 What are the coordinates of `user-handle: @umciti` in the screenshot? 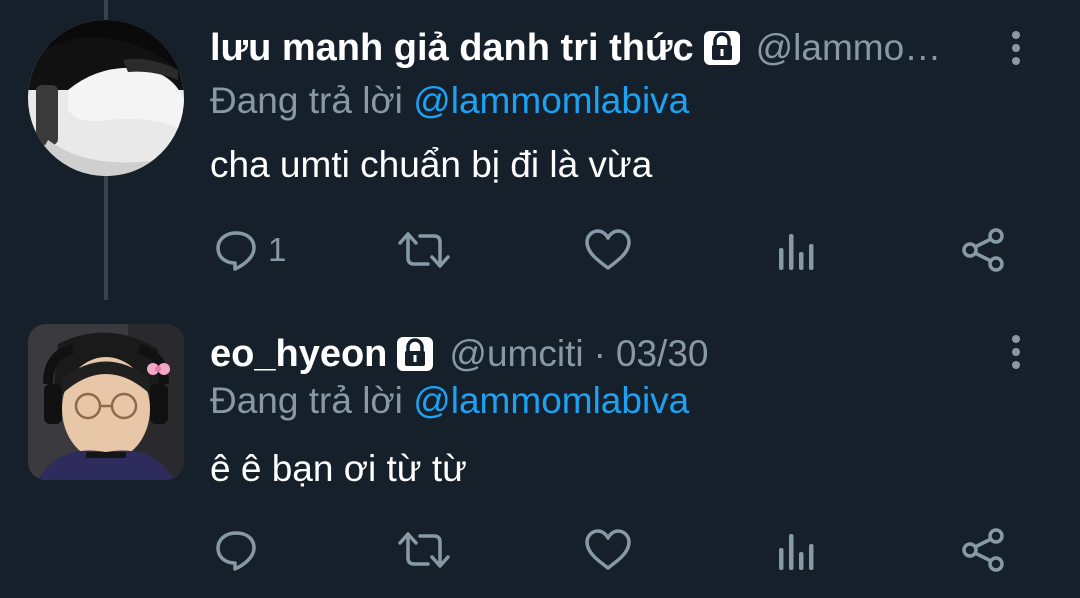 It's located at (516, 354).